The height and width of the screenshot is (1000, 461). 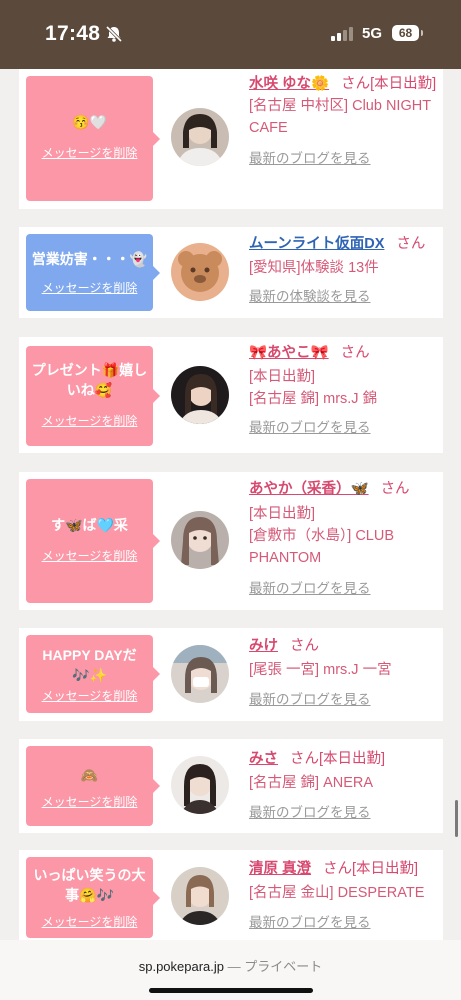 I want to click on shop-info: [倉敷市（水島）] CLUB PHANTOM, so click(x=322, y=547).